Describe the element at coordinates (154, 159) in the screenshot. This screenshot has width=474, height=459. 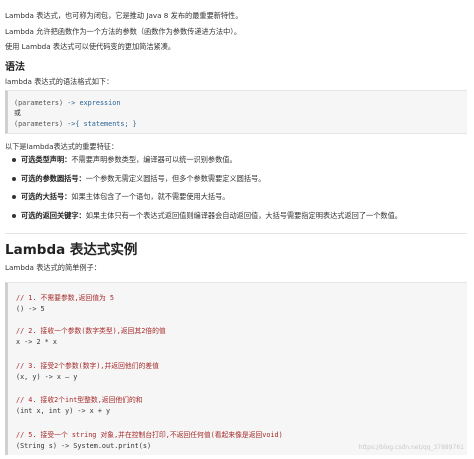
I see `feature-text: 不需要声明参数类型，编译器可以统一识别参数值。` at that location.